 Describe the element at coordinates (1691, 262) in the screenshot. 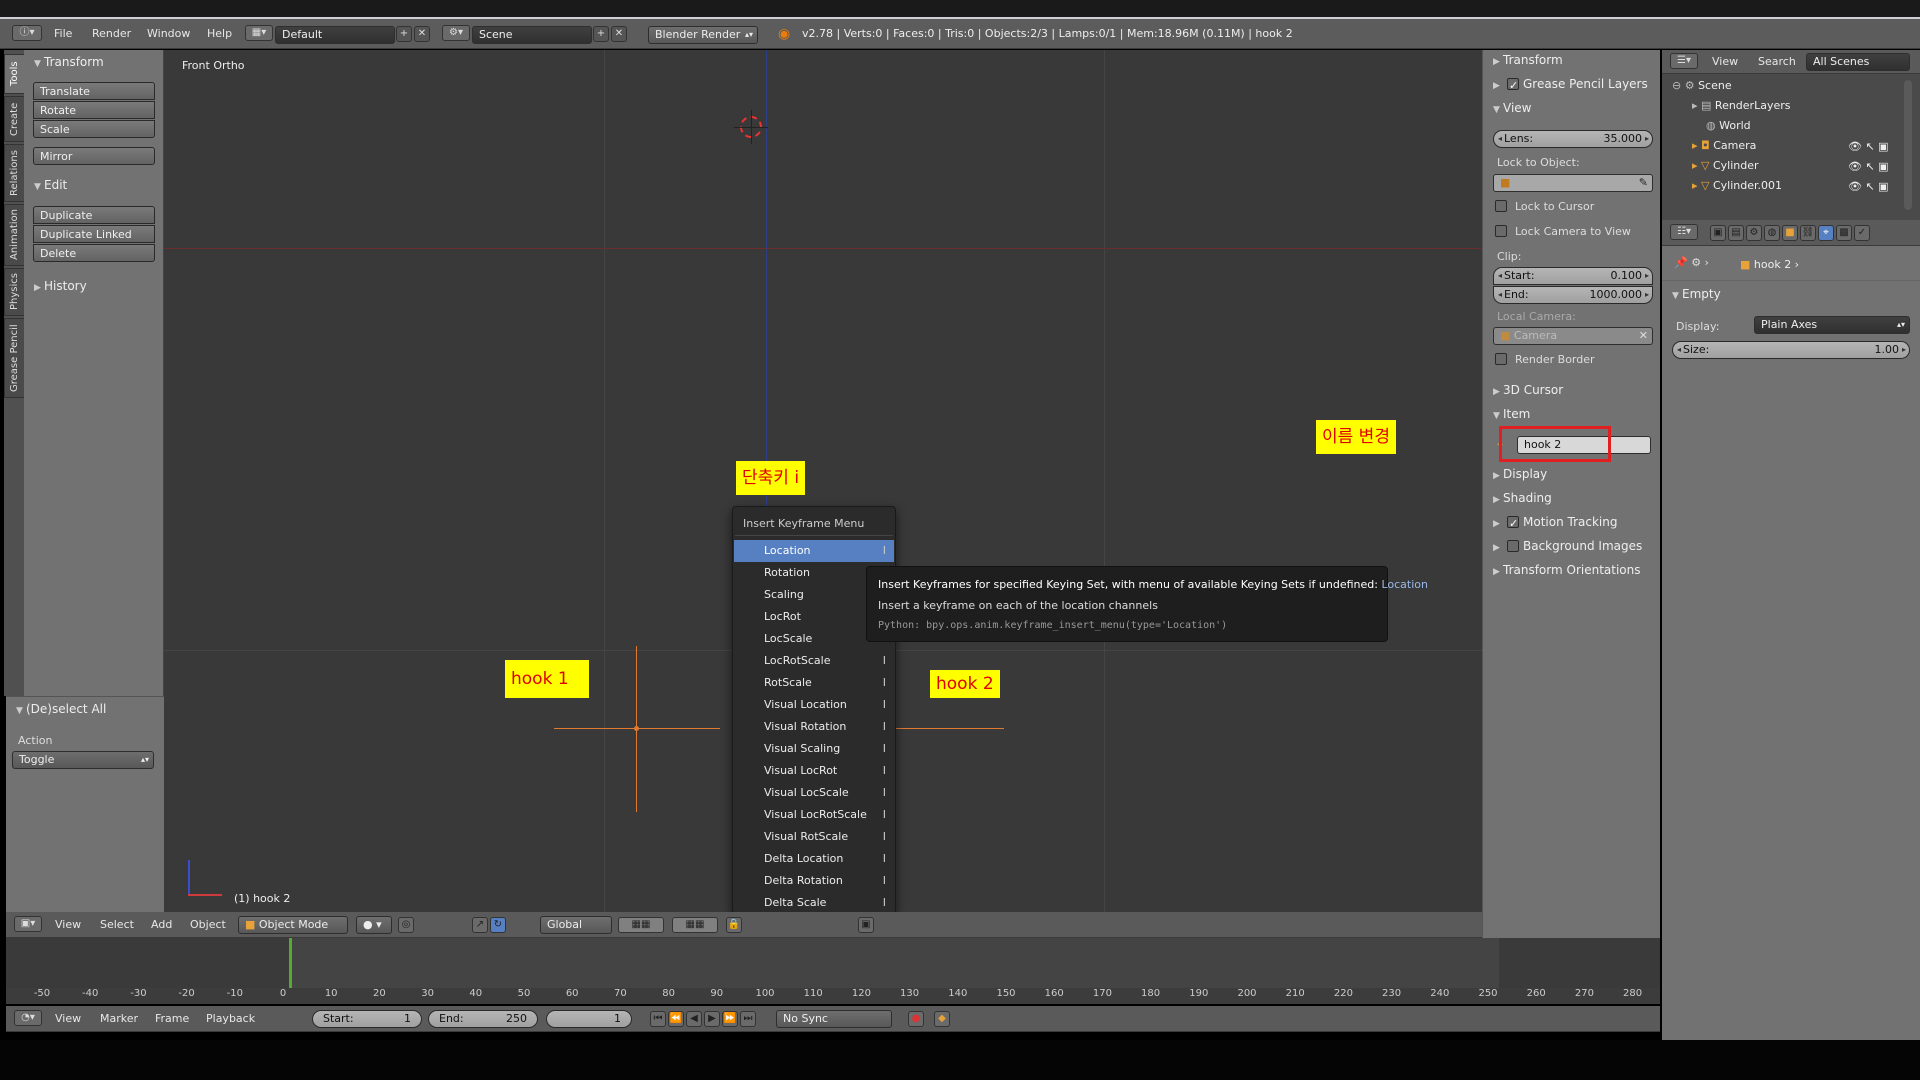

I see `pin-icon: 📌 ⚙ ›` at that location.